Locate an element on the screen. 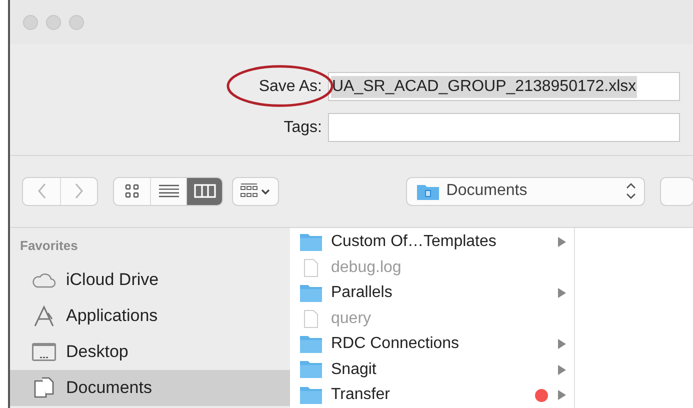 The height and width of the screenshot is (408, 693). grid-caret-icon is located at coordinates (256, 191).